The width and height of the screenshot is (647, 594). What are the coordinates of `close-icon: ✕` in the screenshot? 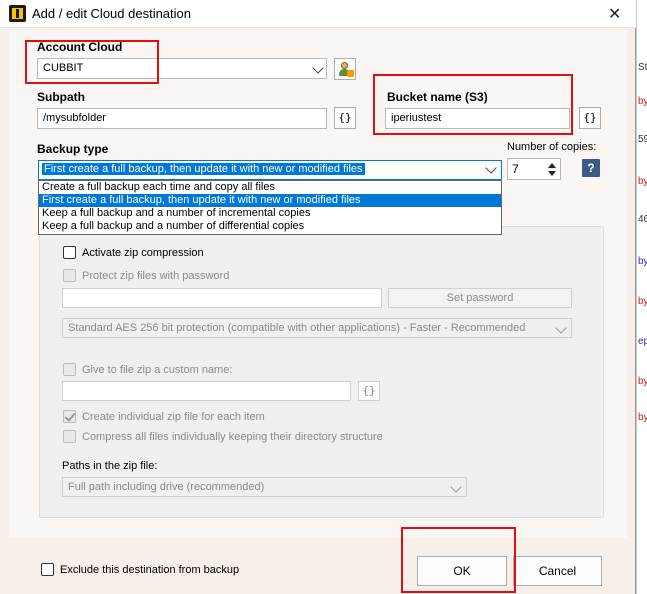 It's located at (615, 14).